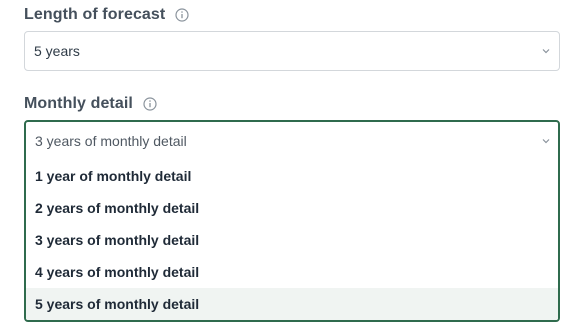  I want to click on option-3-years: 3 years of monthly detail, so click(292, 240).